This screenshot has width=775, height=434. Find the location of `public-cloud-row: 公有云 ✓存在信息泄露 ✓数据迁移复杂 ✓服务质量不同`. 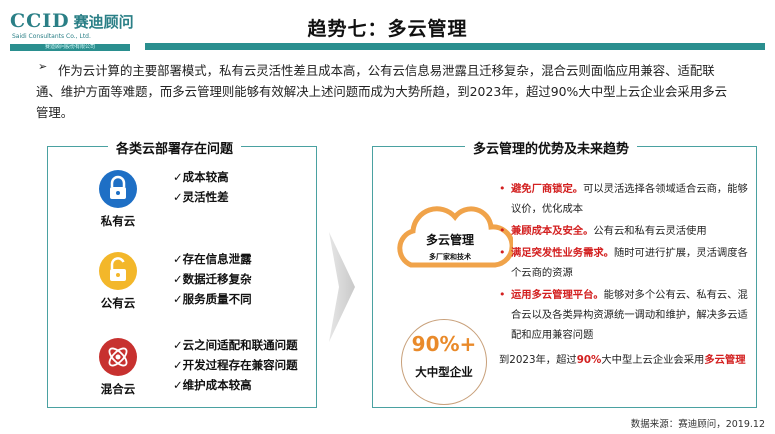

public-cloud-row: 公有云 ✓存在信息泄露 ✓数据迁移复杂 ✓服务质量不同 is located at coordinates (183, 283).